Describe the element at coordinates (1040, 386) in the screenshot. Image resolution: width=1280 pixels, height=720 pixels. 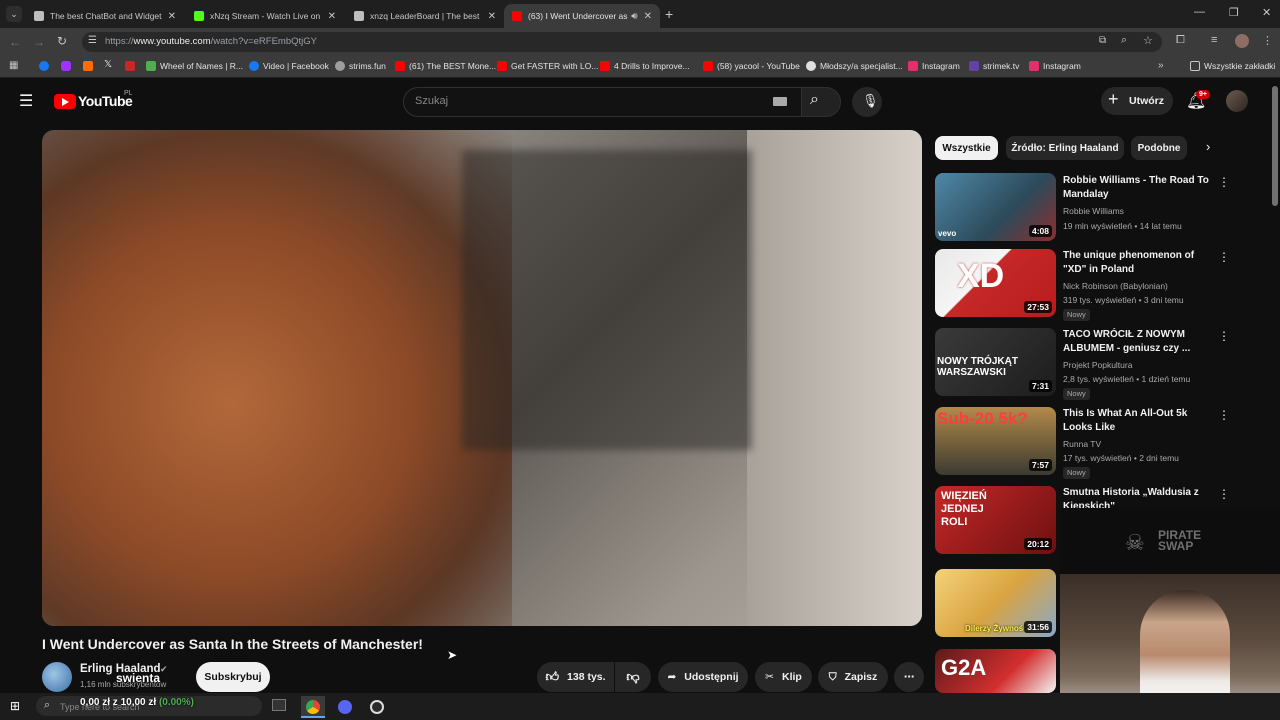
I see `video-duration: 7:31` at that location.